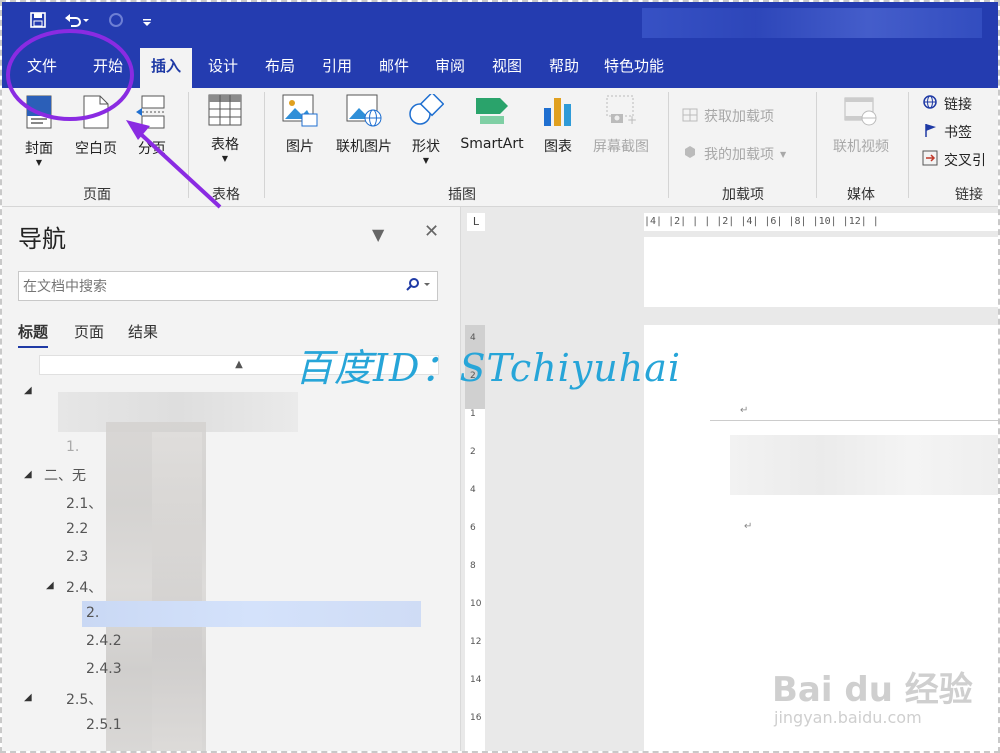  What do you see at coordinates (812, 23) in the screenshot?
I see `blurred-title` at bounding box center [812, 23].